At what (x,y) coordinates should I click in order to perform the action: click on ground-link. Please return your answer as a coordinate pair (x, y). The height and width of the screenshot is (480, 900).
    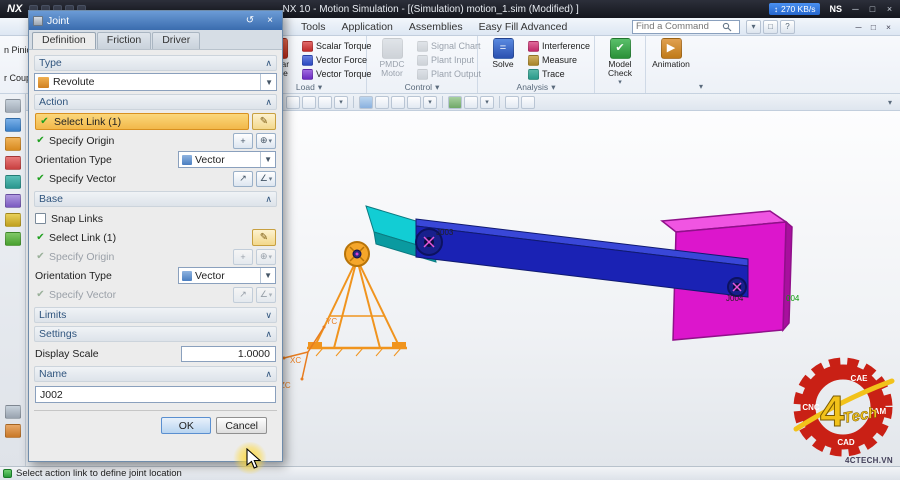
    Looking at the image, I should click on (357, 307).